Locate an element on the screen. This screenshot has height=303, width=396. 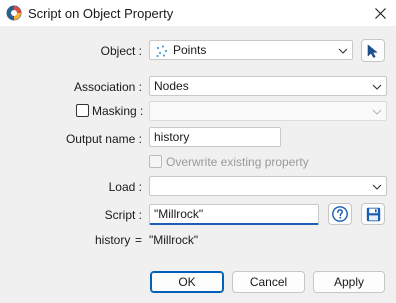
association-value: Nodes is located at coordinates (171, 86).